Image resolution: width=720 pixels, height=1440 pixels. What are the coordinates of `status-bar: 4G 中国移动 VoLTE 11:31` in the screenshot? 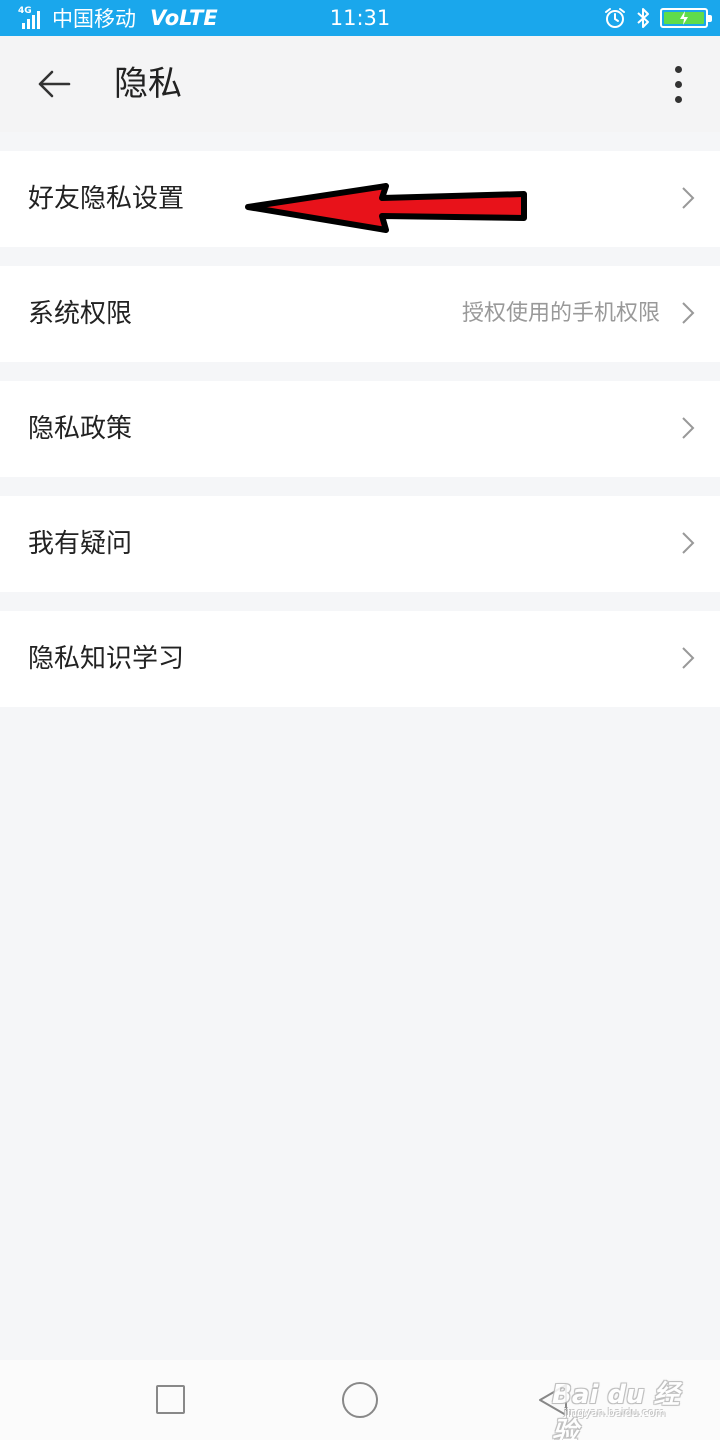 It's located at (360, 18).